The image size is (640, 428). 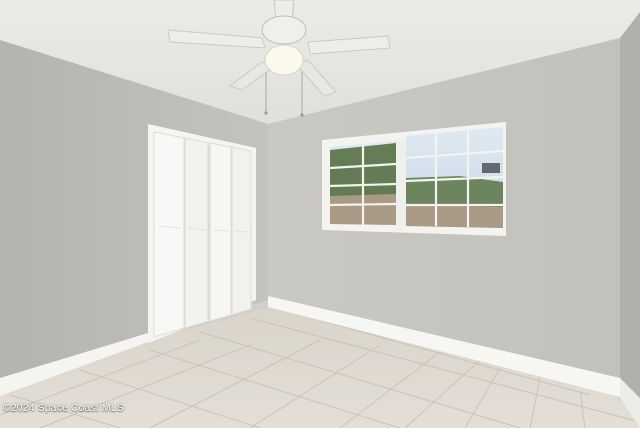 What do you see at coordinates (220, 232) in the screenshot?
I see `closet-door-right-inner` at bounding box center [220, 232].